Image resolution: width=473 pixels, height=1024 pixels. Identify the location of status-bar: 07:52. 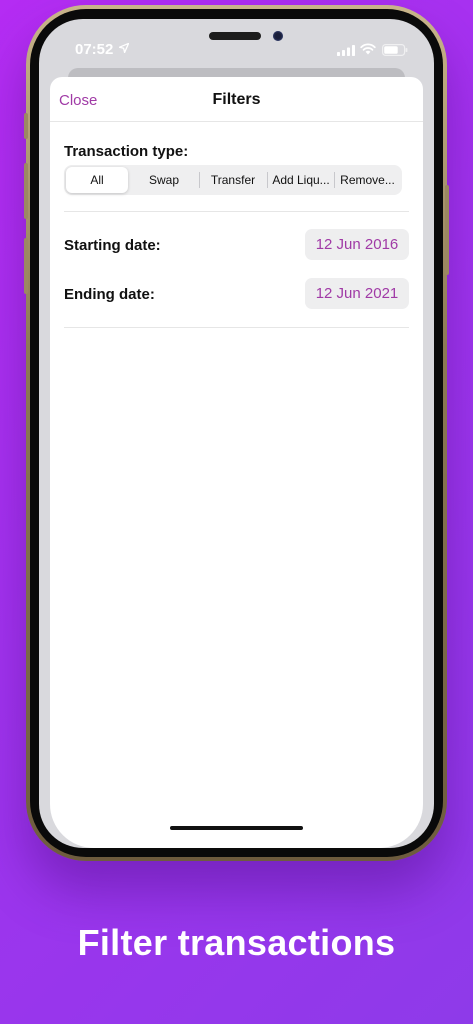
(236, 44).